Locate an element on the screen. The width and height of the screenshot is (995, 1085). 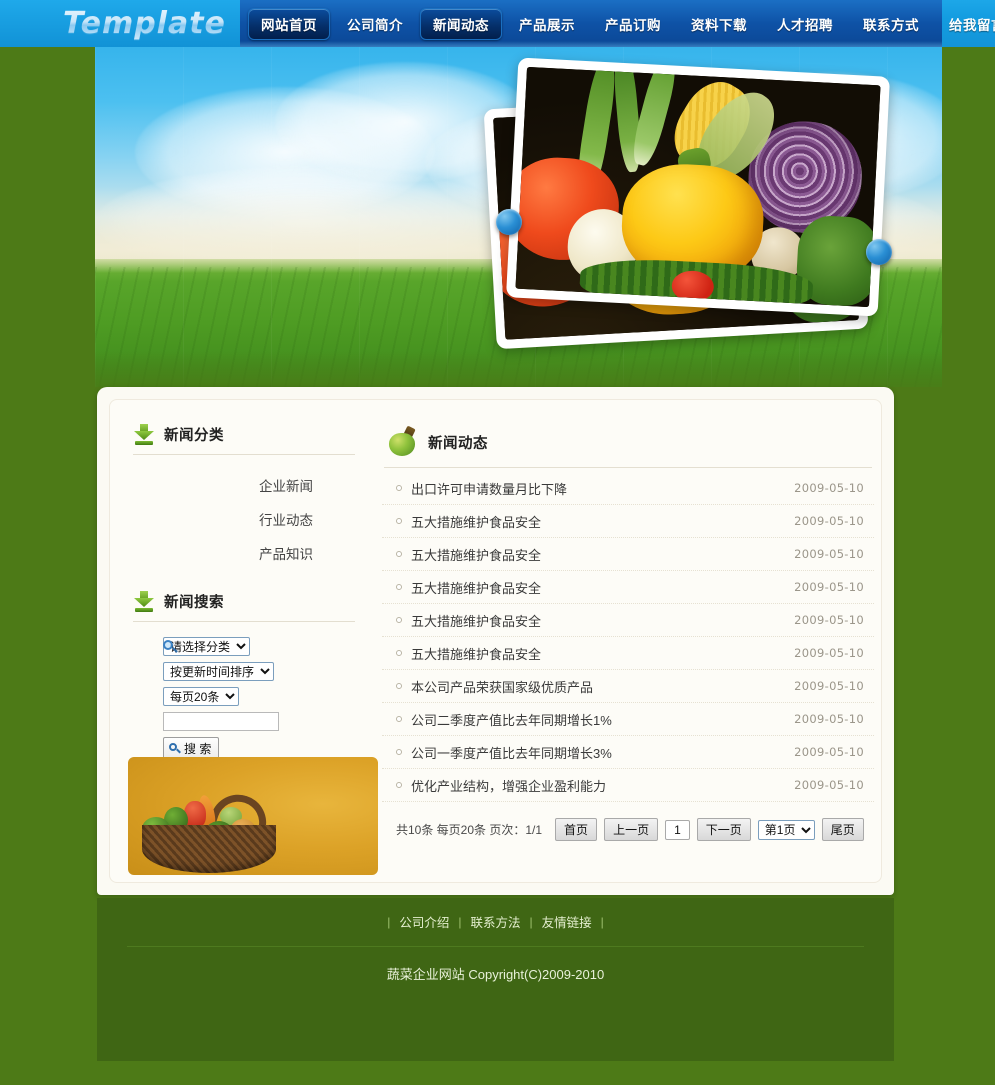
footer-link-contact: 联系方法 is located at coordinates (495, 921).